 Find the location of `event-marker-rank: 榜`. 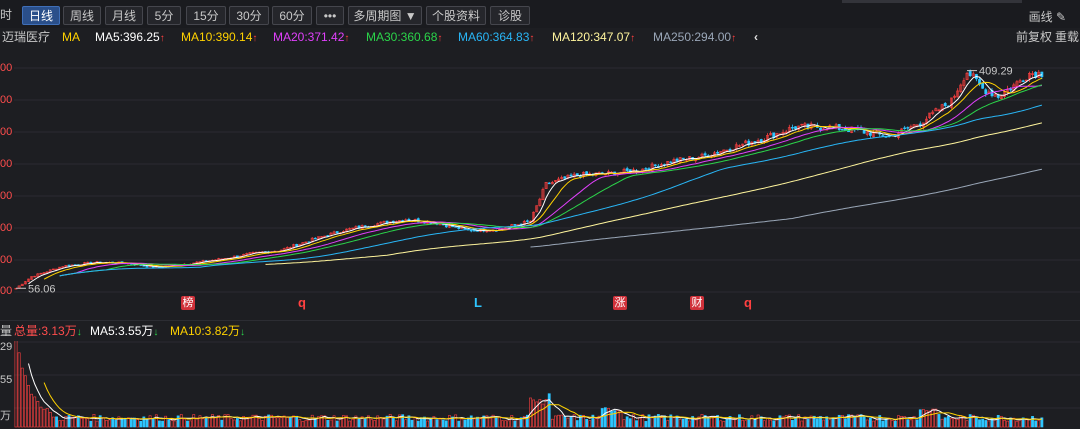

event-marker-rank: 榜 is located at coordinates (188, 303).